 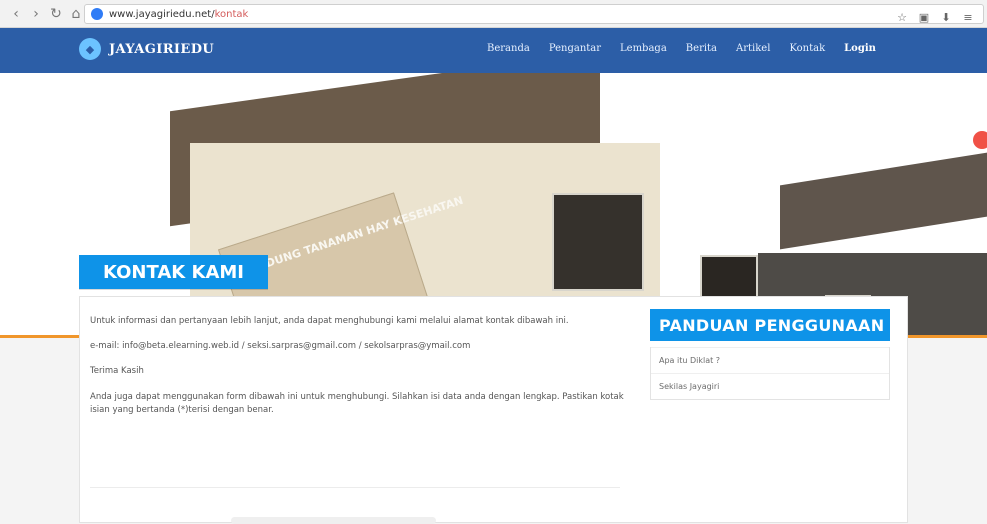 I want to click on bookmark-icon: ☆, so click(x=902, y=17).